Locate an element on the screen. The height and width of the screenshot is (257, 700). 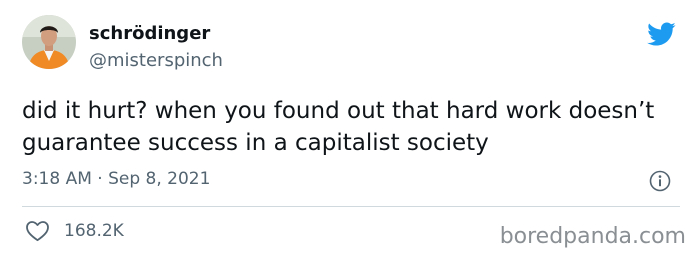
info-icon is located at coordinates (660, 181).